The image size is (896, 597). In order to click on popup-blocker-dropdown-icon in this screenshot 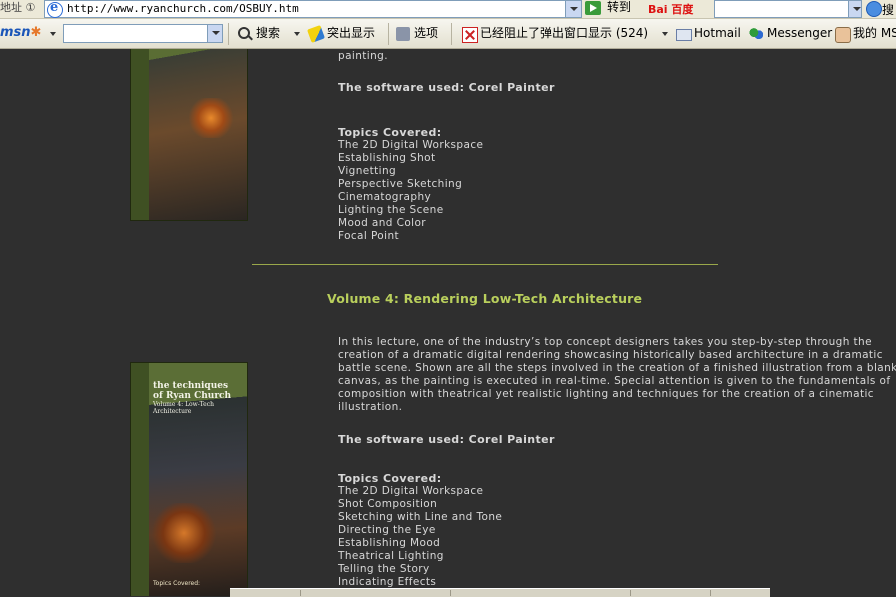, I will do `click(665, 34)`.